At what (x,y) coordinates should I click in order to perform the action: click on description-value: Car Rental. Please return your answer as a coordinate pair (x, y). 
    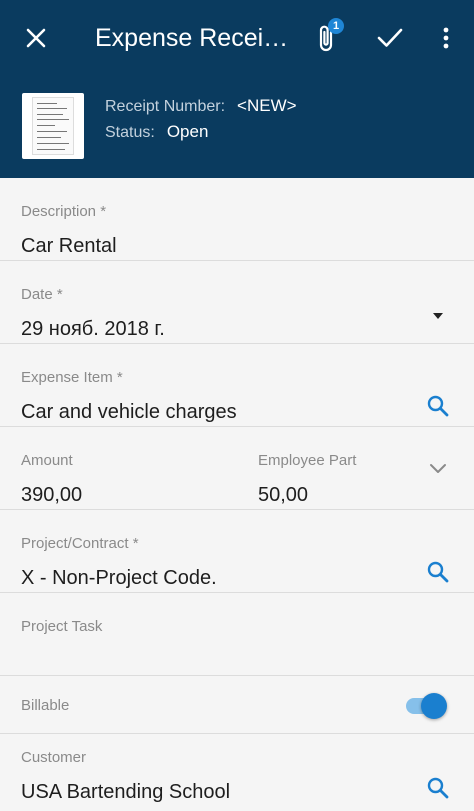
    Looking at the image, I should click on (69, 246).